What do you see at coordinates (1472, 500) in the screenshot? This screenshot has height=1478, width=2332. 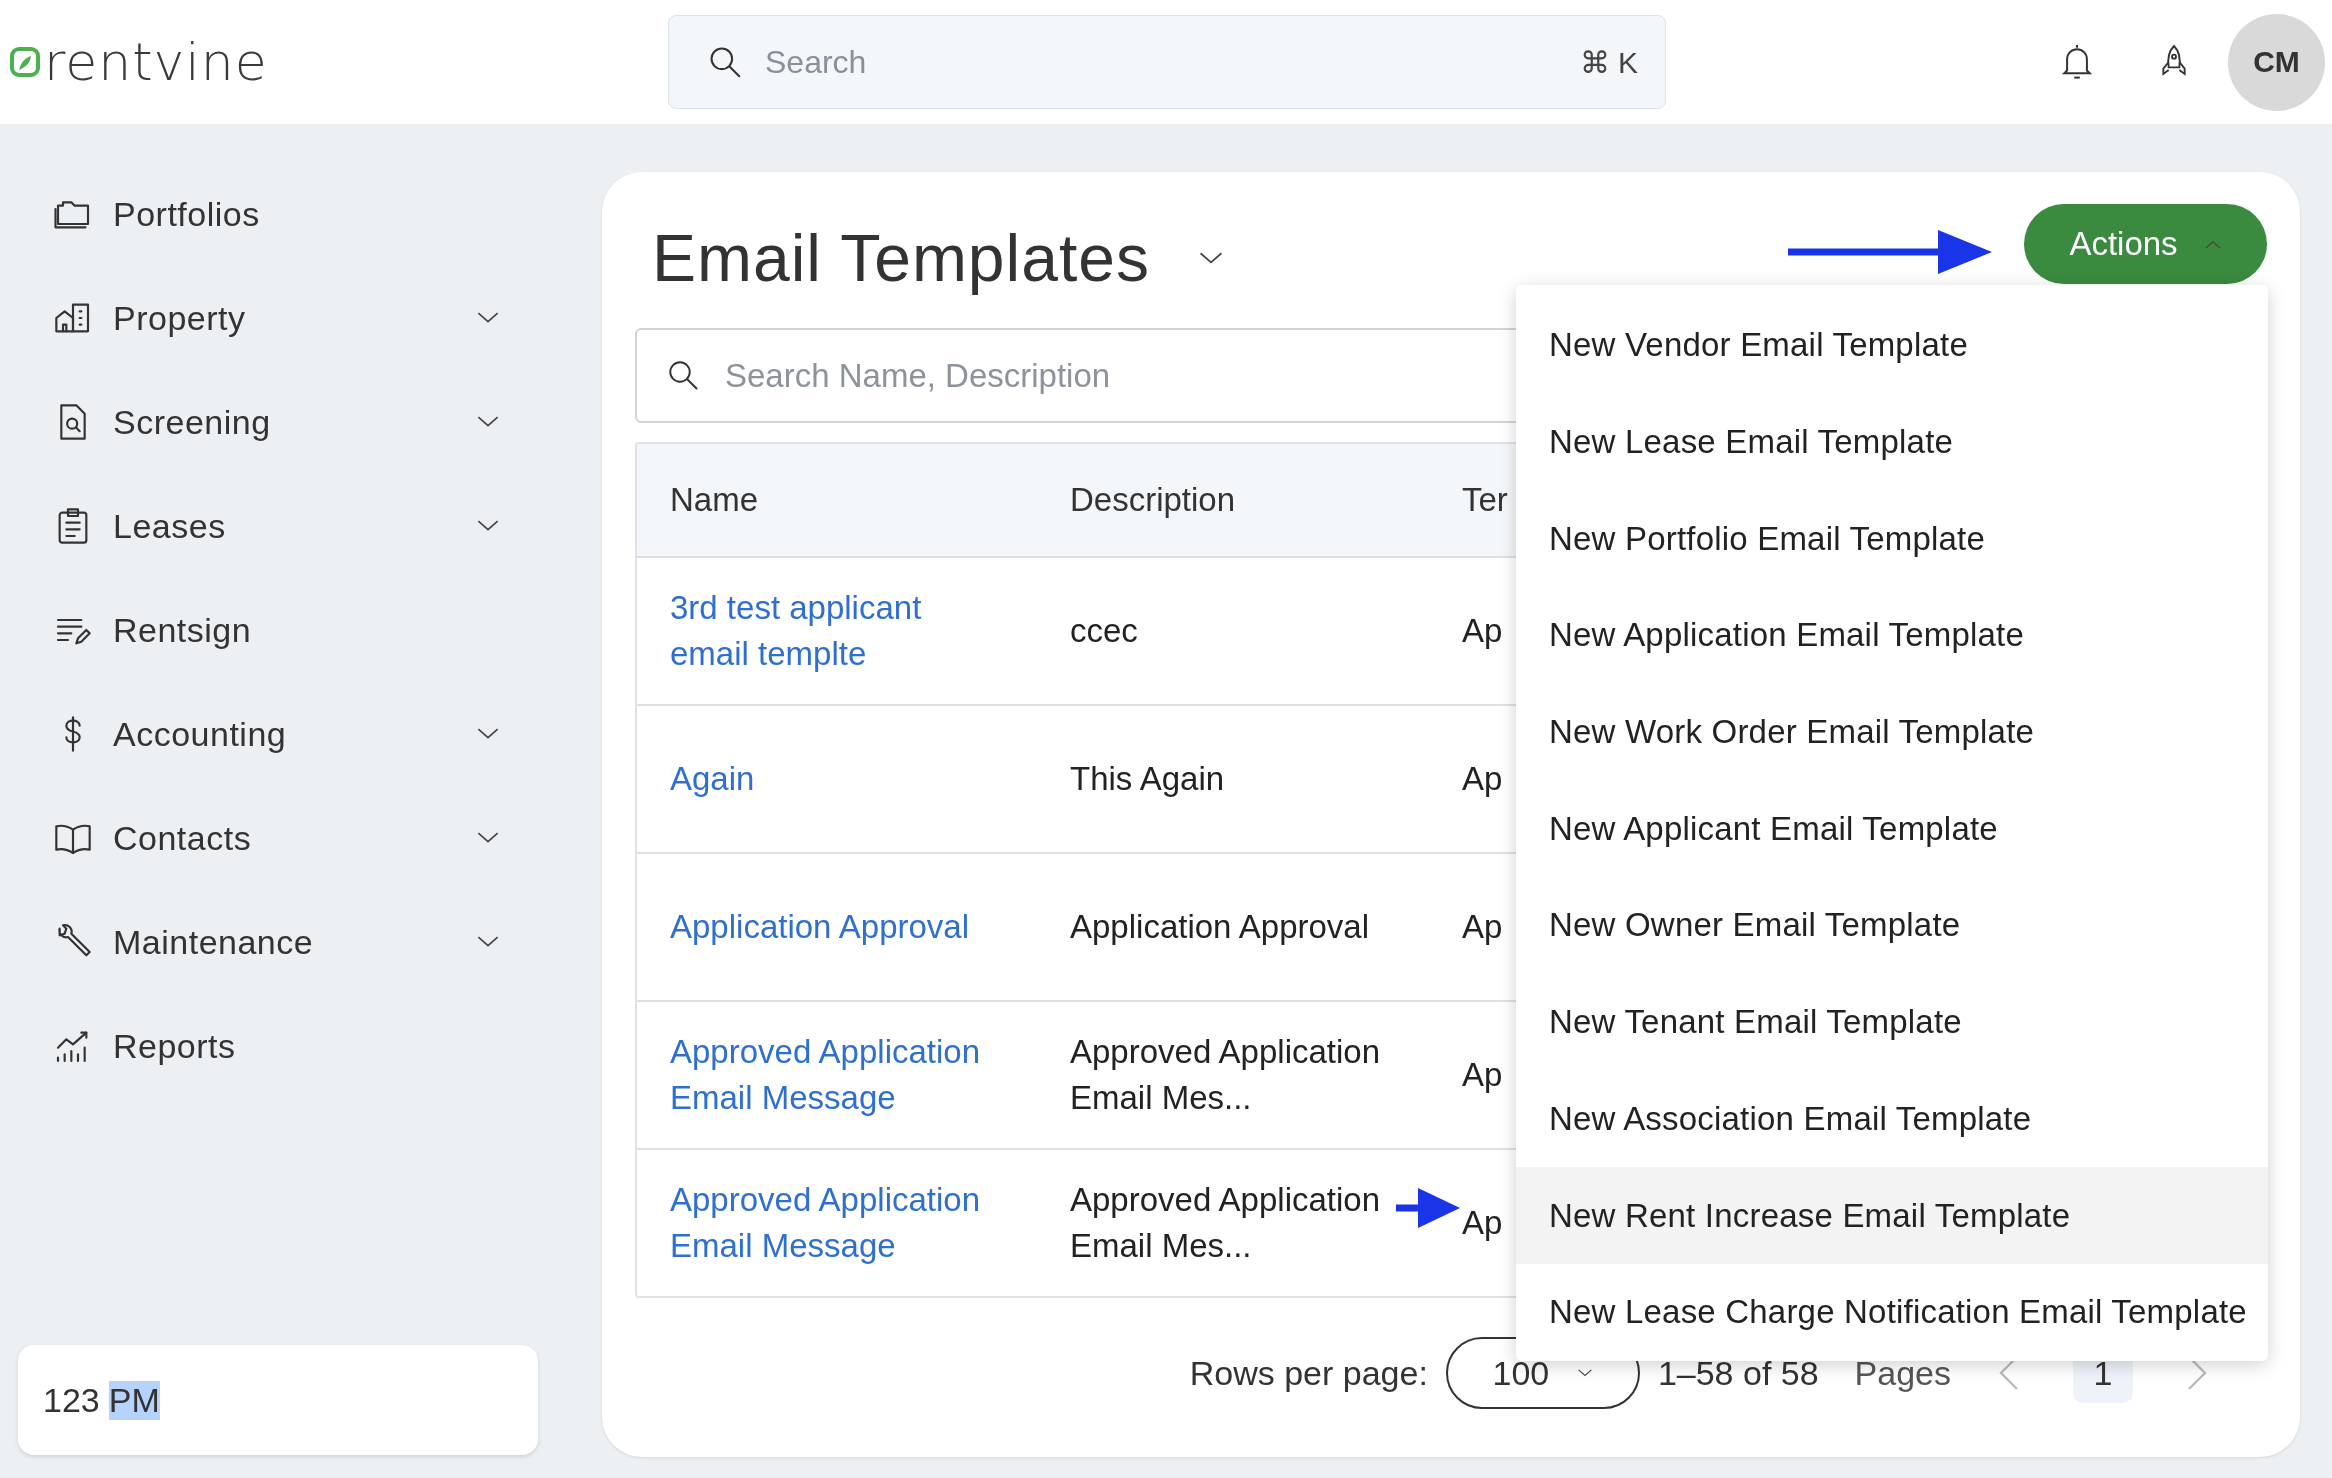 I see `column-header: Ter` at bounding box center [1472, 500].